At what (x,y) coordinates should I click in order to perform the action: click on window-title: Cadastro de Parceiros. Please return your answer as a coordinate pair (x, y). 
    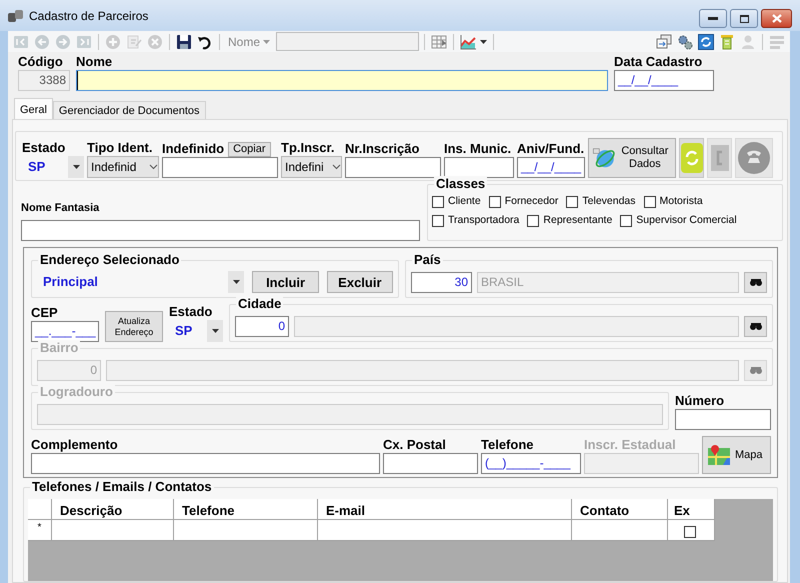
    Looking at the image, I should click on (88, 16).